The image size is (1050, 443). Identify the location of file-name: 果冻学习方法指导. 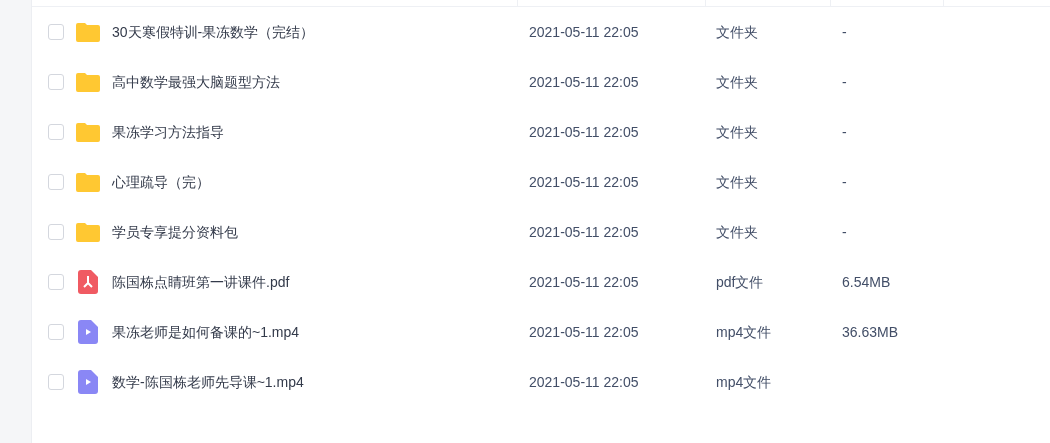
(168, 132).